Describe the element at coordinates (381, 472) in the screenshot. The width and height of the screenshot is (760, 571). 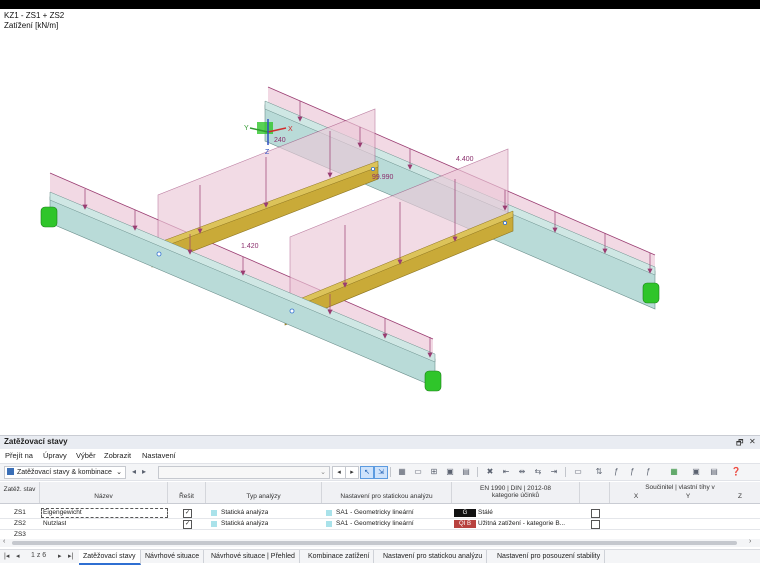
I see `select-related-button: ⇲` at that location.